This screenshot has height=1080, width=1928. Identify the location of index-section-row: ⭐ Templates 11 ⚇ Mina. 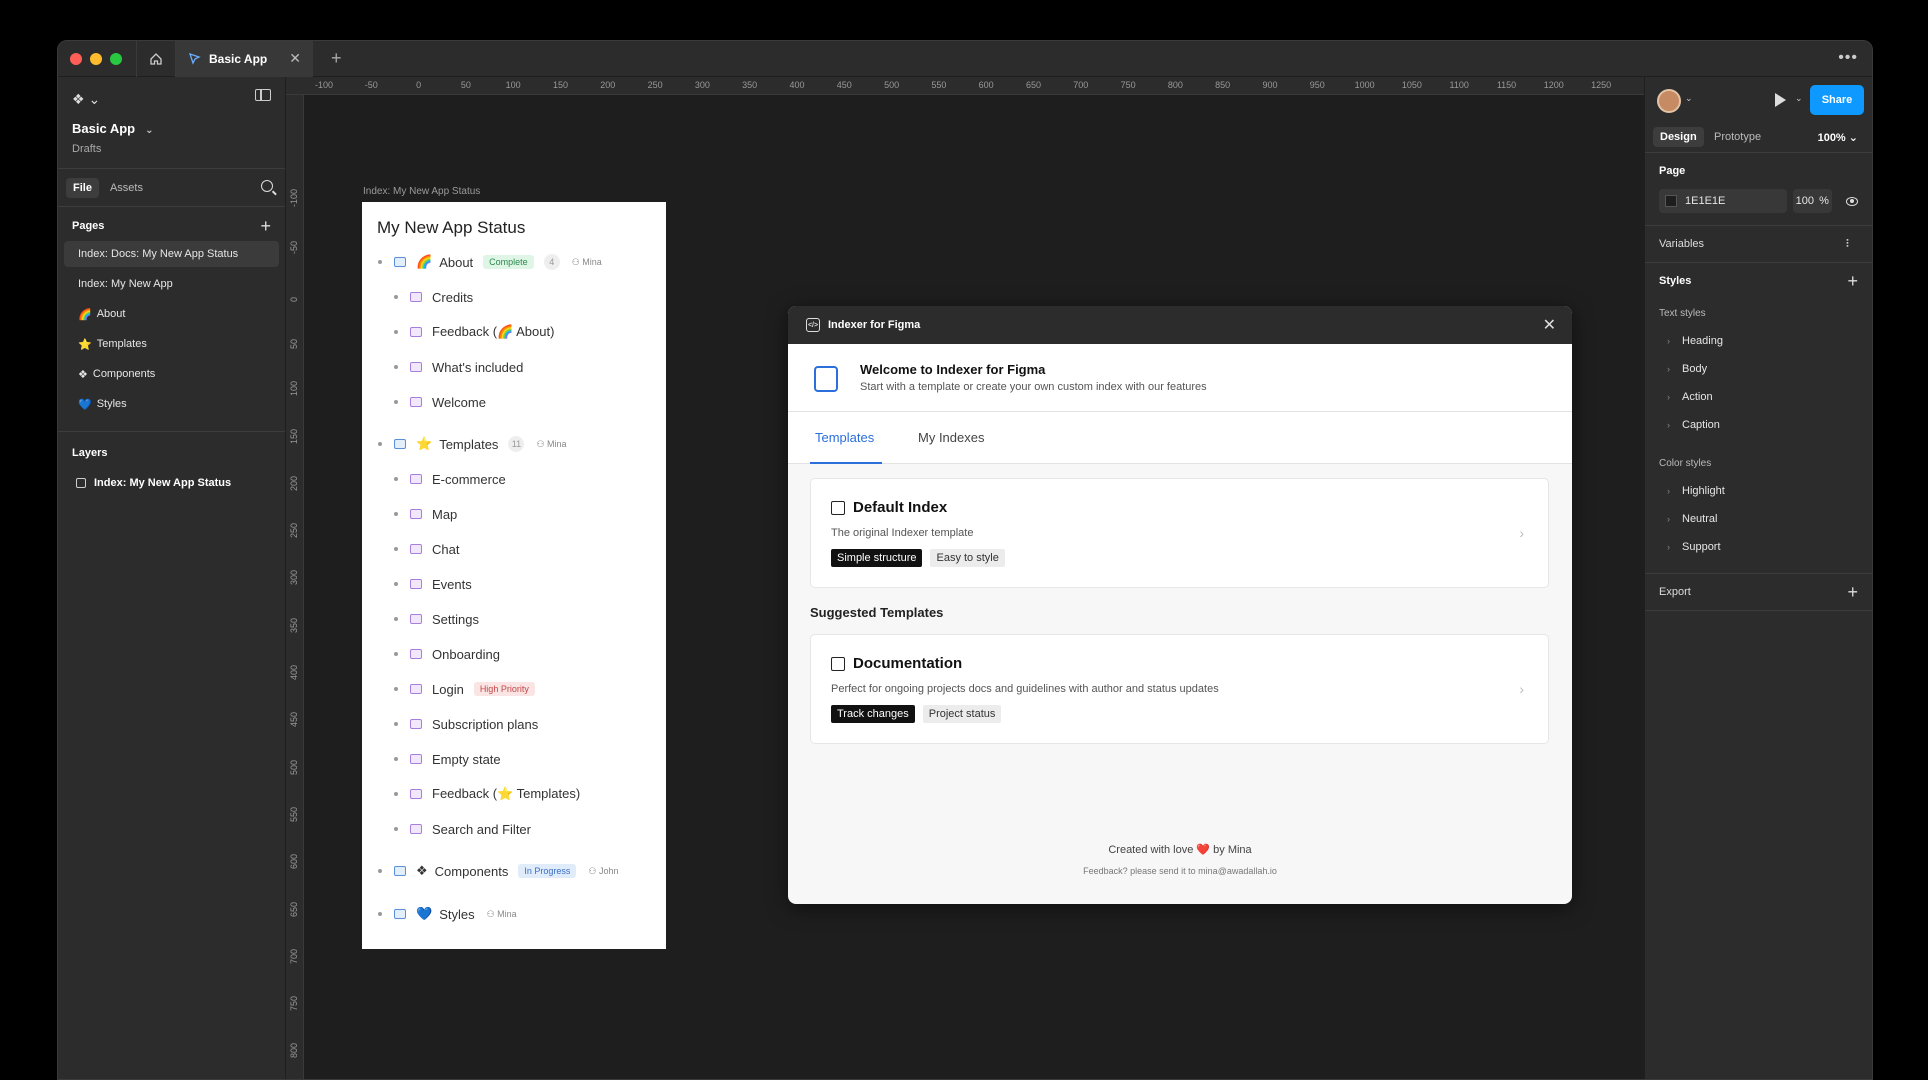
(472, 444).